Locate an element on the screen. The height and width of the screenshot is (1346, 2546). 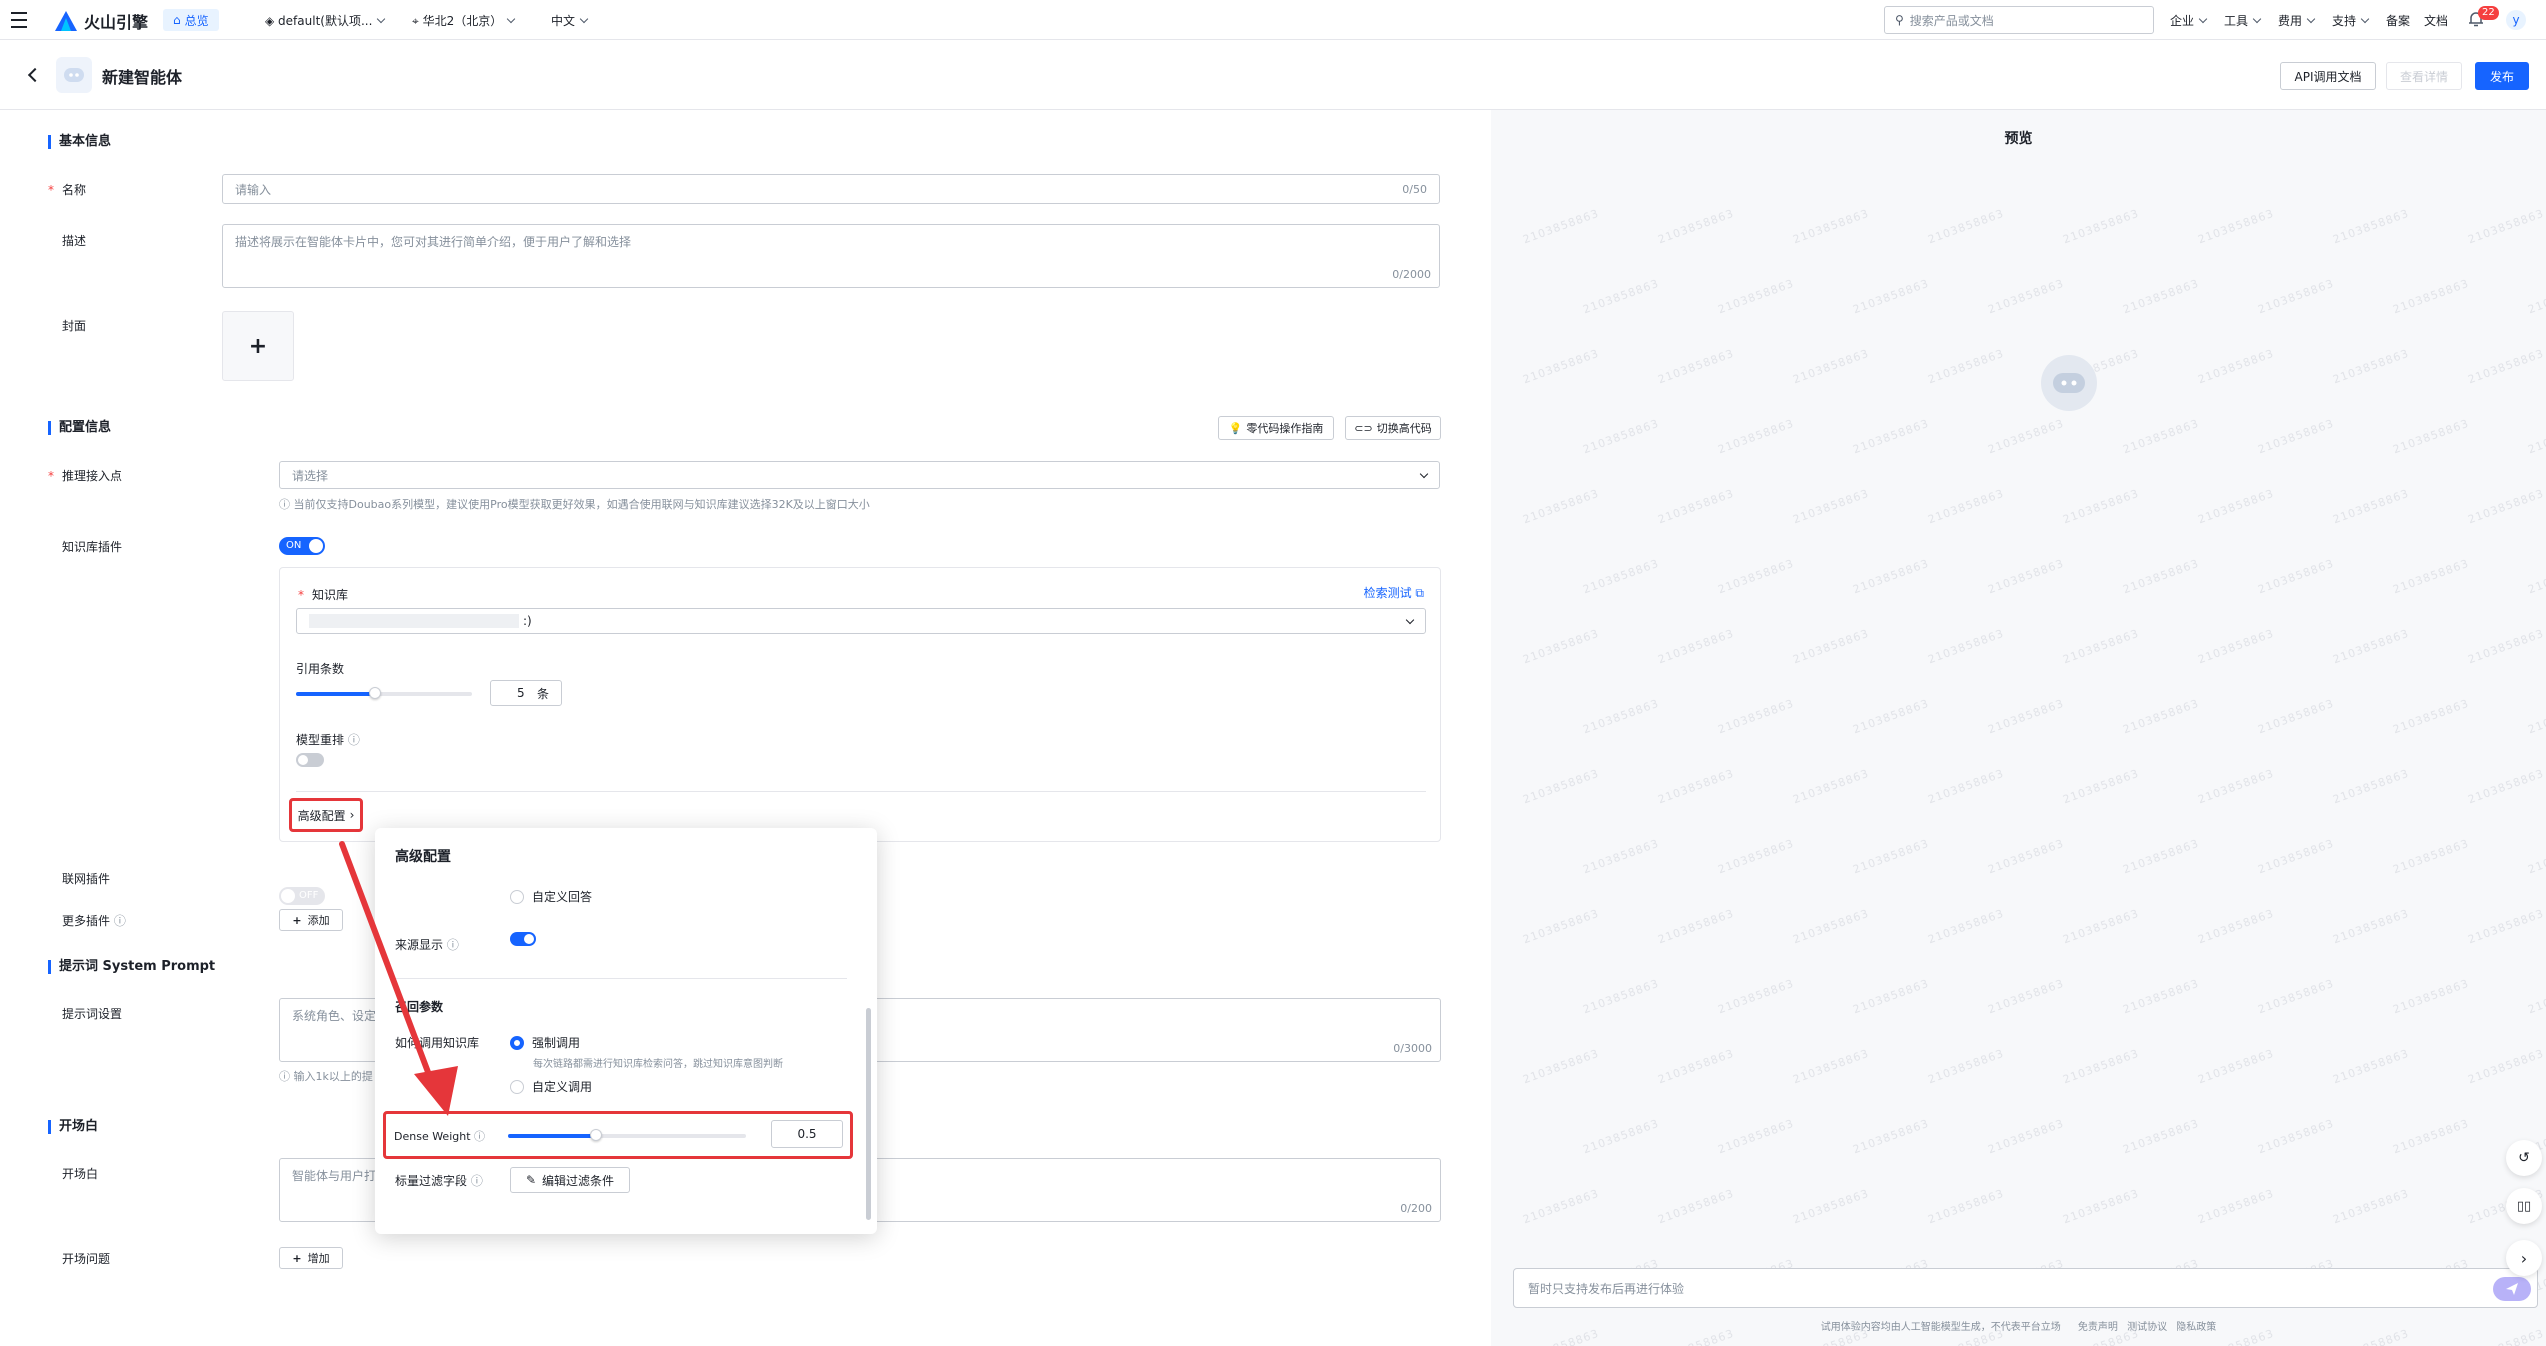
search-input: 搜索产品或文档 is located at coordinates (1952, 20).